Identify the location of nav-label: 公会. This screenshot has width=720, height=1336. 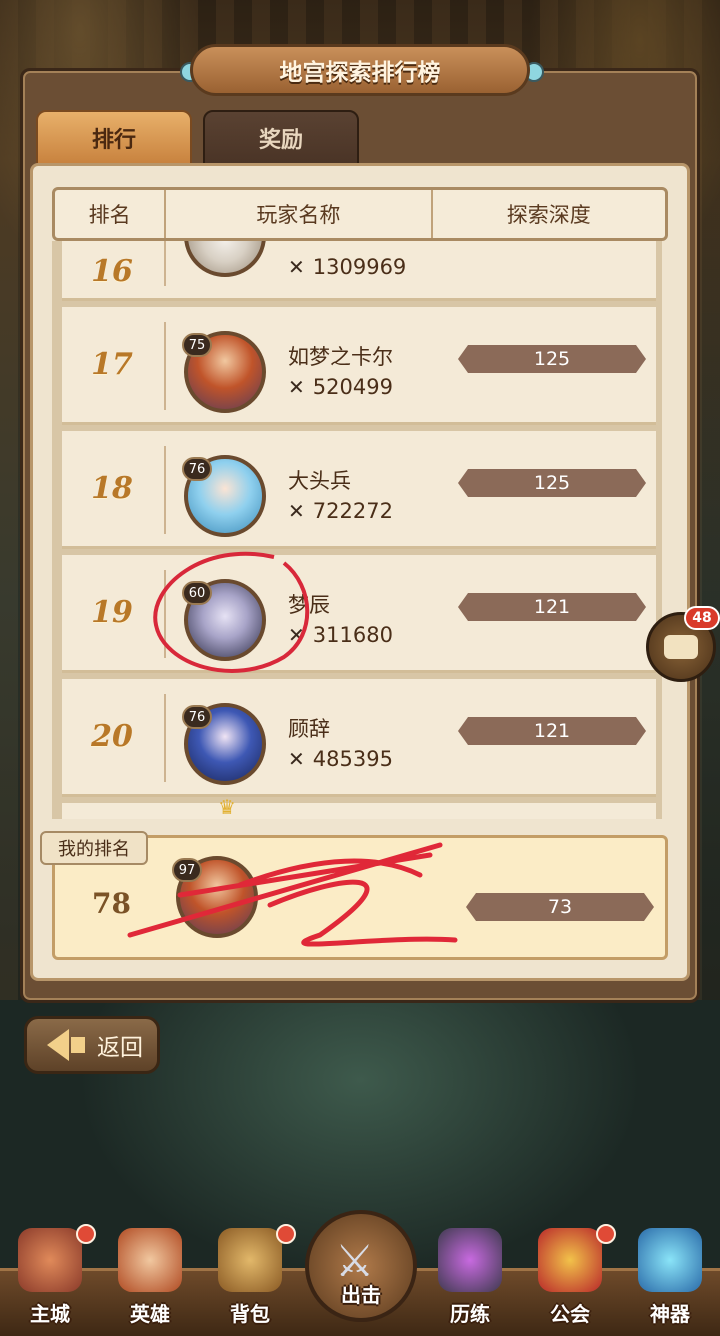
(570, 1314).